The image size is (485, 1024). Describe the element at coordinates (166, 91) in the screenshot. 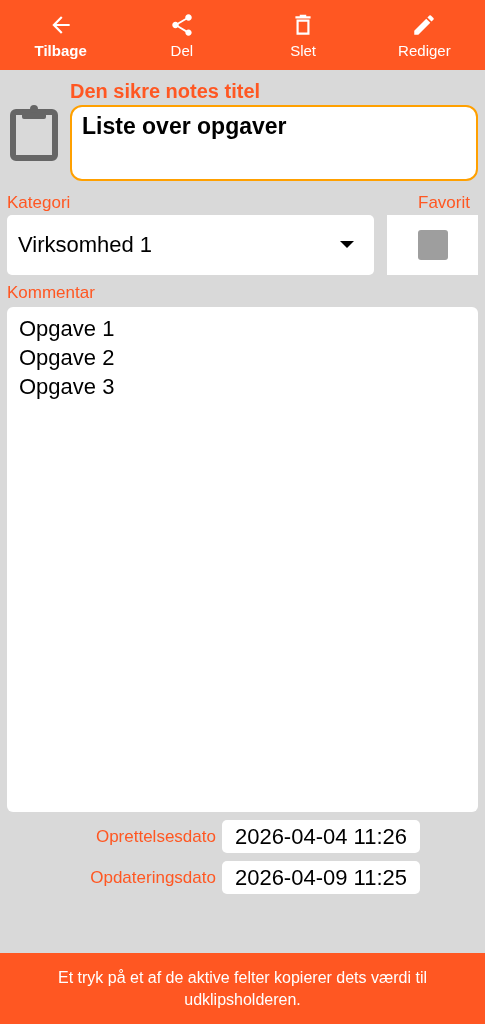

I see `title-label: Den sikre notes titel` at that location.